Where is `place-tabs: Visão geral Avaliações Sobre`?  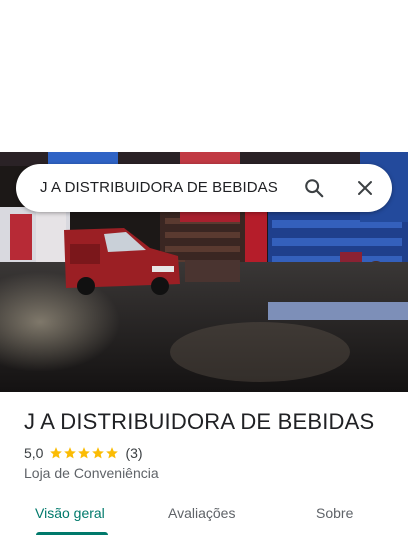
place-tabs: Visão geral Avaliações Sobre is located at coordinates (204, 517).